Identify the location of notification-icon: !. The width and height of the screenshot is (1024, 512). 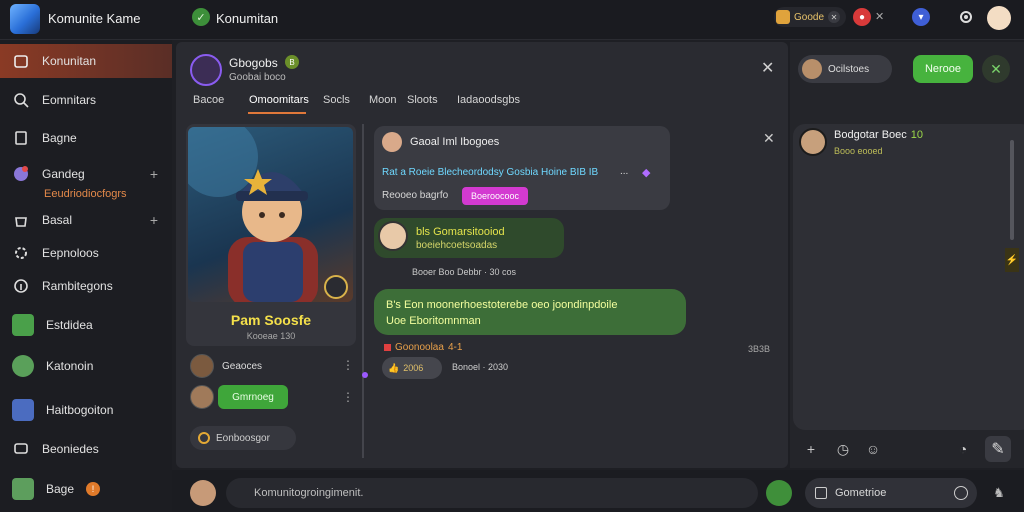
(93, 489).